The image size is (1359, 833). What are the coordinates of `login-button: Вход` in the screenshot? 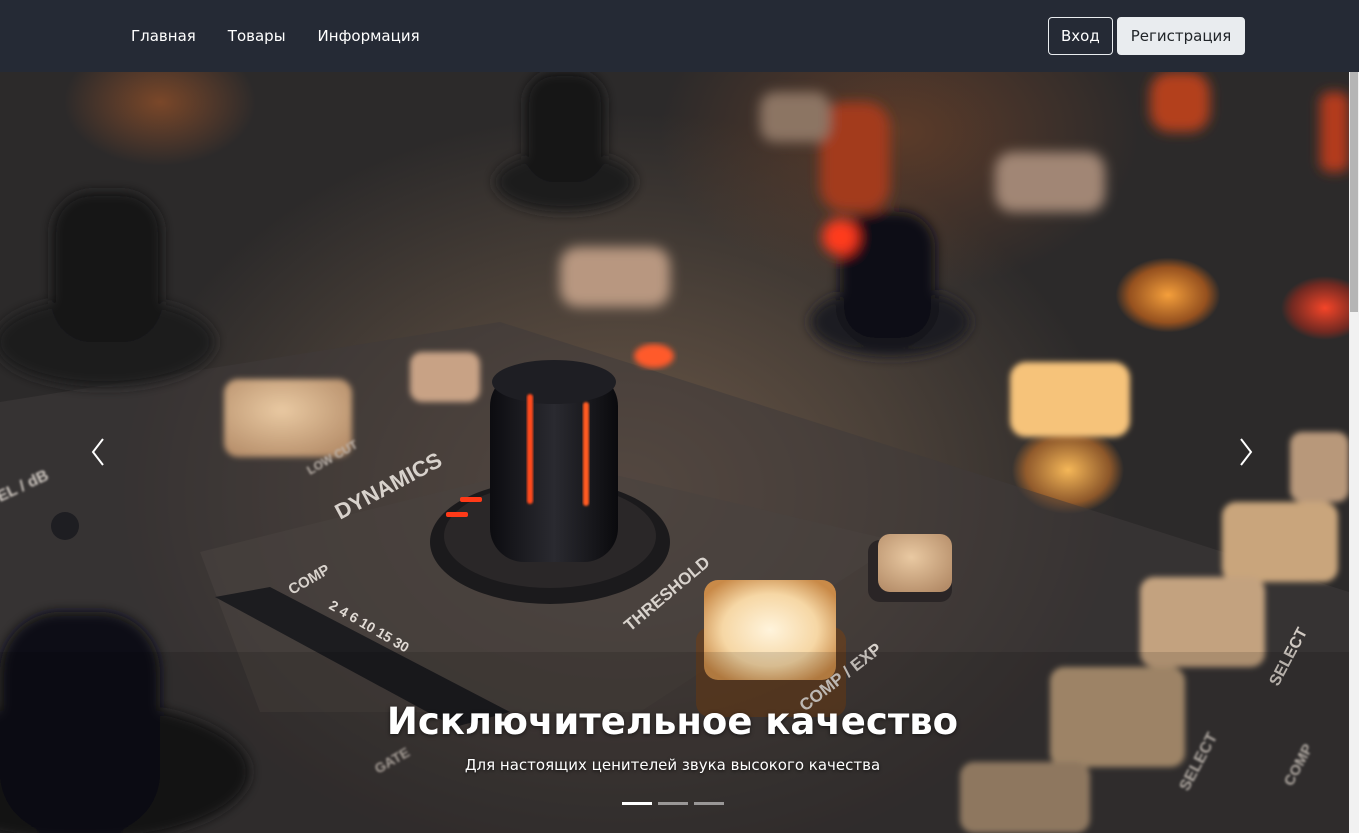 It's located at (1080, 36).